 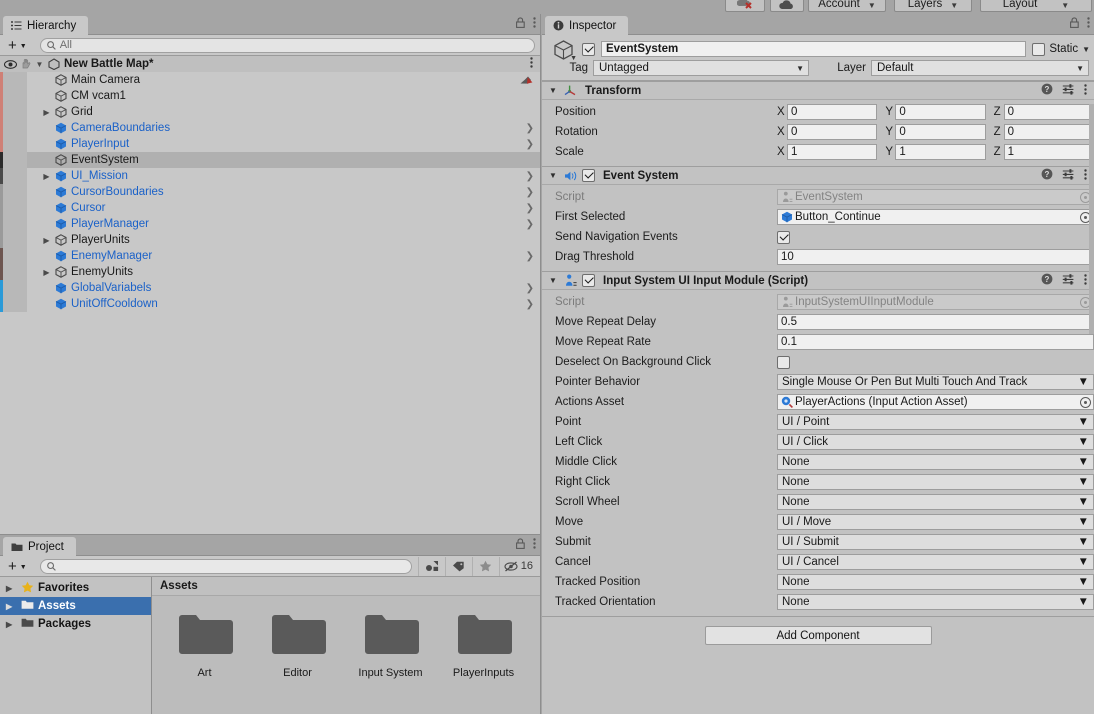 What do you see at coordinates (270, 224) in the screenshot?
I see `hierarchy-item-playermanager: PlayerManager ❯` at bounding box center [270, 224].